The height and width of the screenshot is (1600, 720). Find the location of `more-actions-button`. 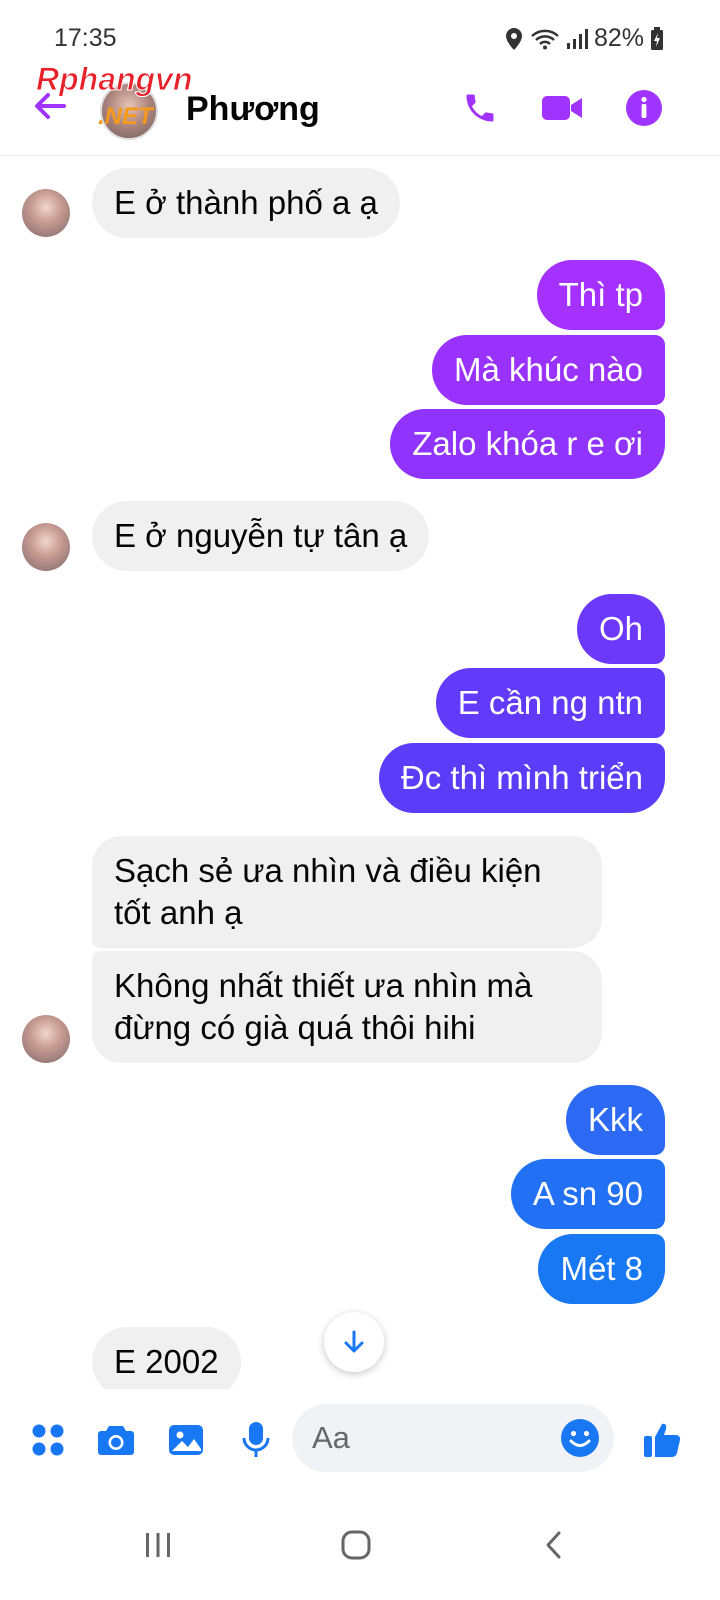

more-actions-button is located at coordinates (48, 1440).